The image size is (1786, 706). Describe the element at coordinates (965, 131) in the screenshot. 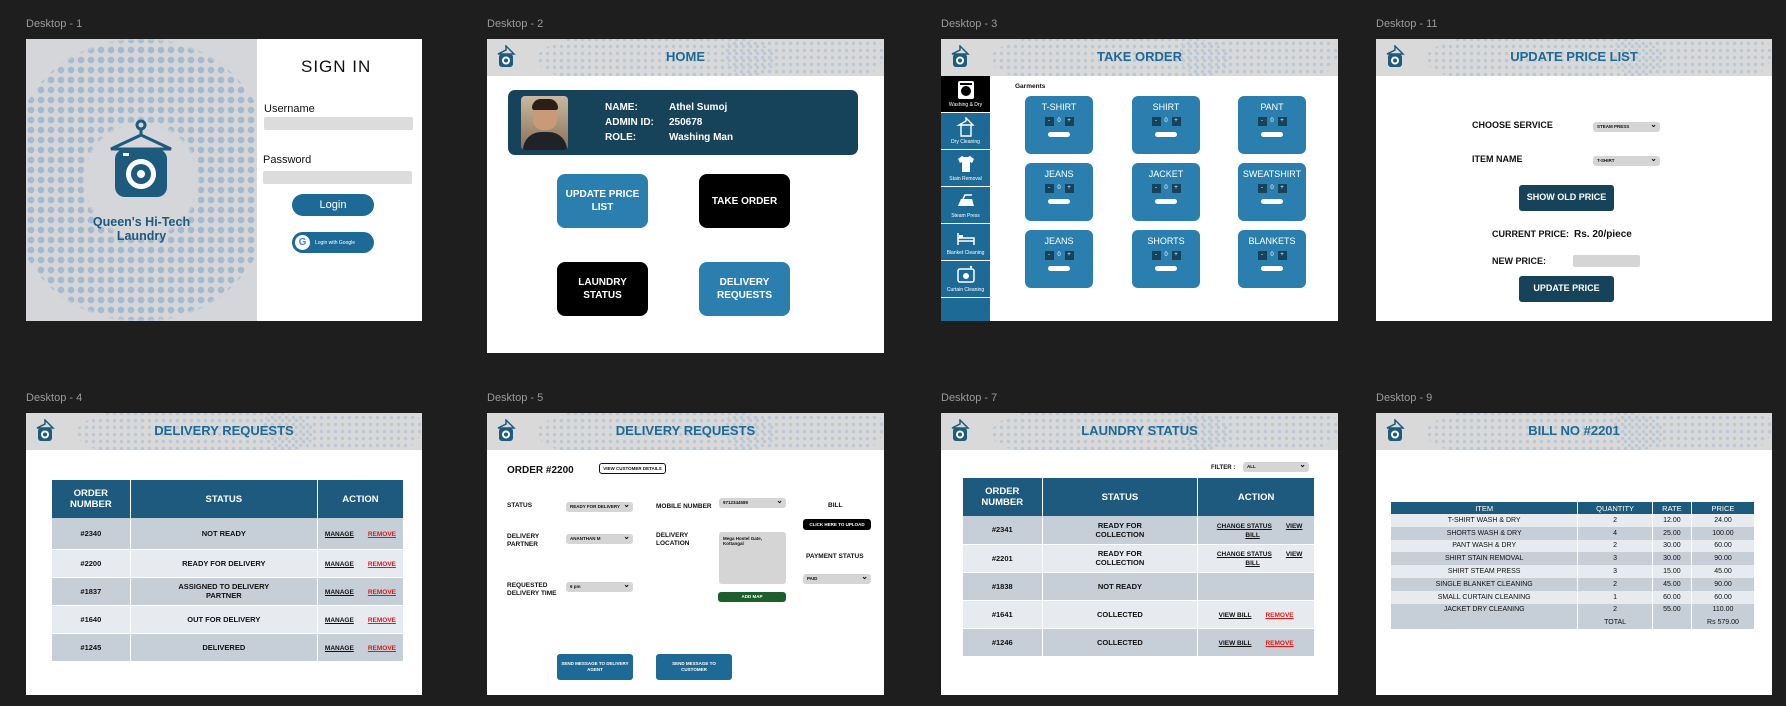

I see `sidebar-item-dry-cleaning: Dry Cleaning` at that location.